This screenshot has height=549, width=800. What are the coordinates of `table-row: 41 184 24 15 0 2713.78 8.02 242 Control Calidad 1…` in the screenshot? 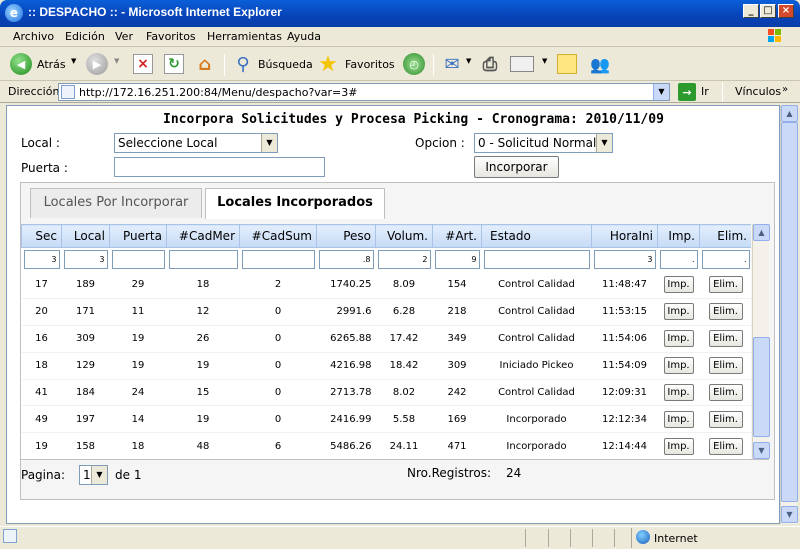 It's located at (386, 393).